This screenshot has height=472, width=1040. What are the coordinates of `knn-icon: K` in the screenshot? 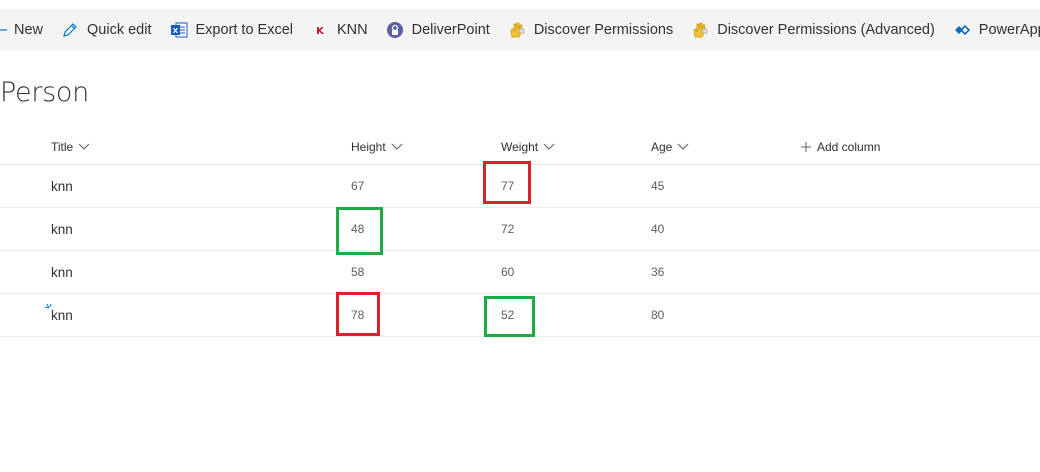 It's located at (320, 30).